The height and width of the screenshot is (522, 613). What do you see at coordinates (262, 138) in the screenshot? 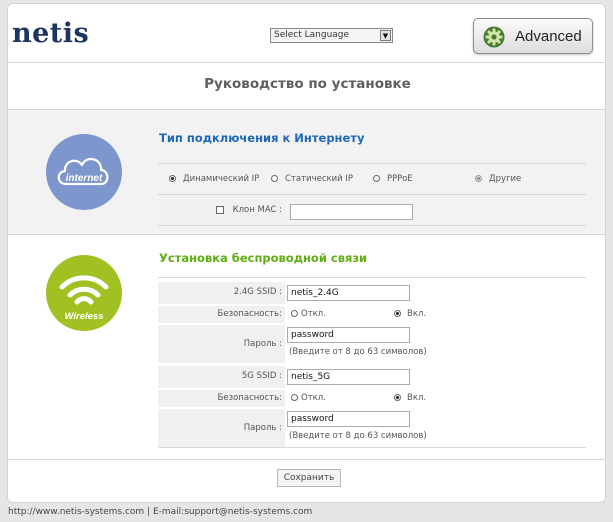
I see `internet-section-title: Тип подключения к Интернету` at bounding box center [262, 138].